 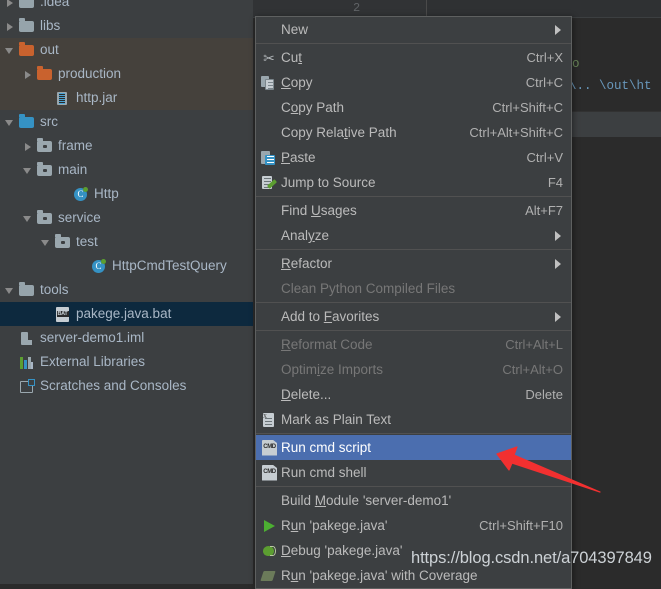 What do you see at coordinates (126, 242) in the screenshot?
I see `tree-item-test: test` at bounding box center [126, 242].